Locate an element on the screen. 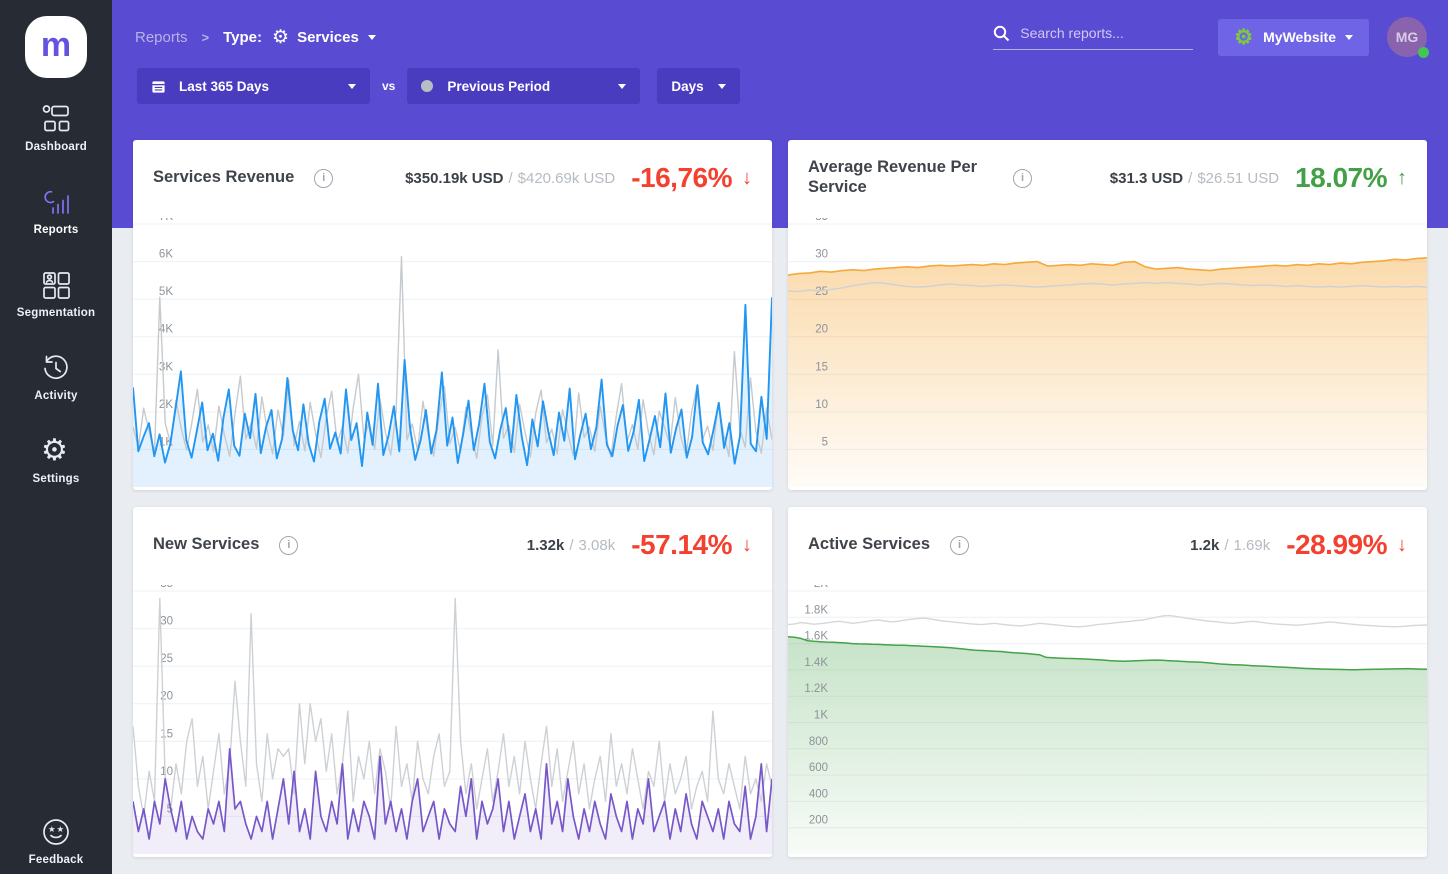 The image size is (1448, 874). sidebar-item-activity: Activity is located at coordinates (55, 377).